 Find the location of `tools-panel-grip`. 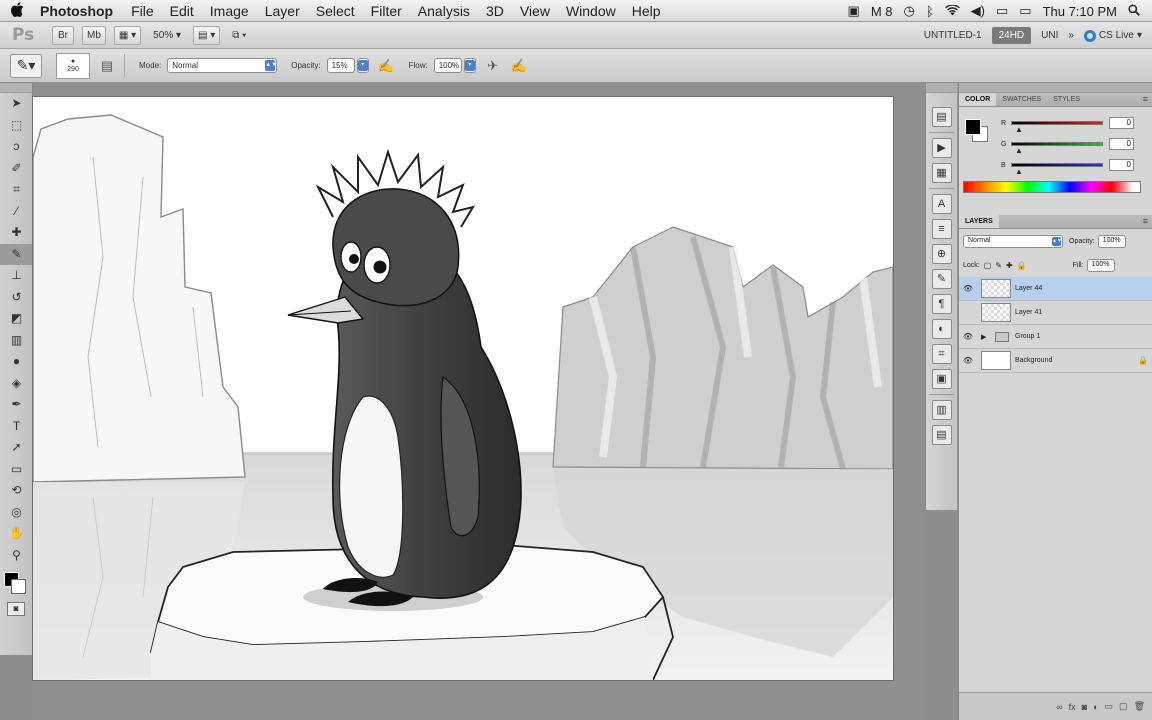

tools-panel-grip is located at coordinates (16, 88).